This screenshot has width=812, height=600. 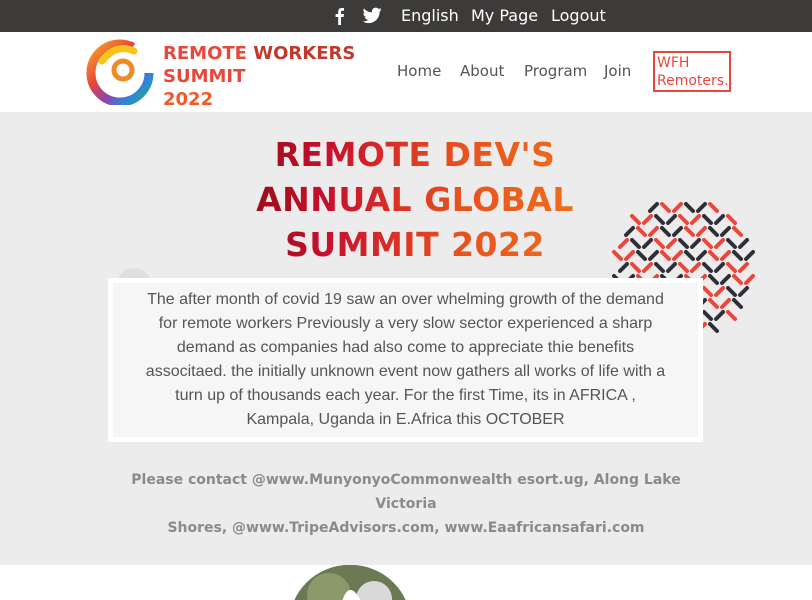 What do you see at coordinates (695, 81) in the screenshot?
I see `remoters-label: Remoters..` at bounding box center [695, 81].